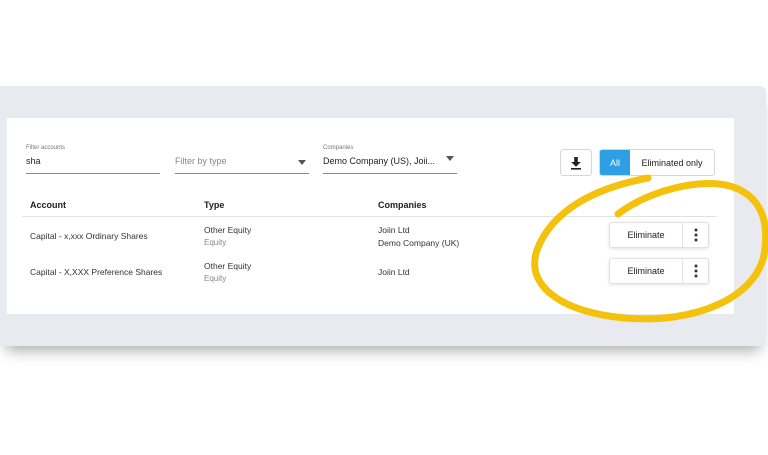 The height and width of the screenshot is (455, 768). I want to click on filter-accounts-label: Filter accounts, so click(46, 148).